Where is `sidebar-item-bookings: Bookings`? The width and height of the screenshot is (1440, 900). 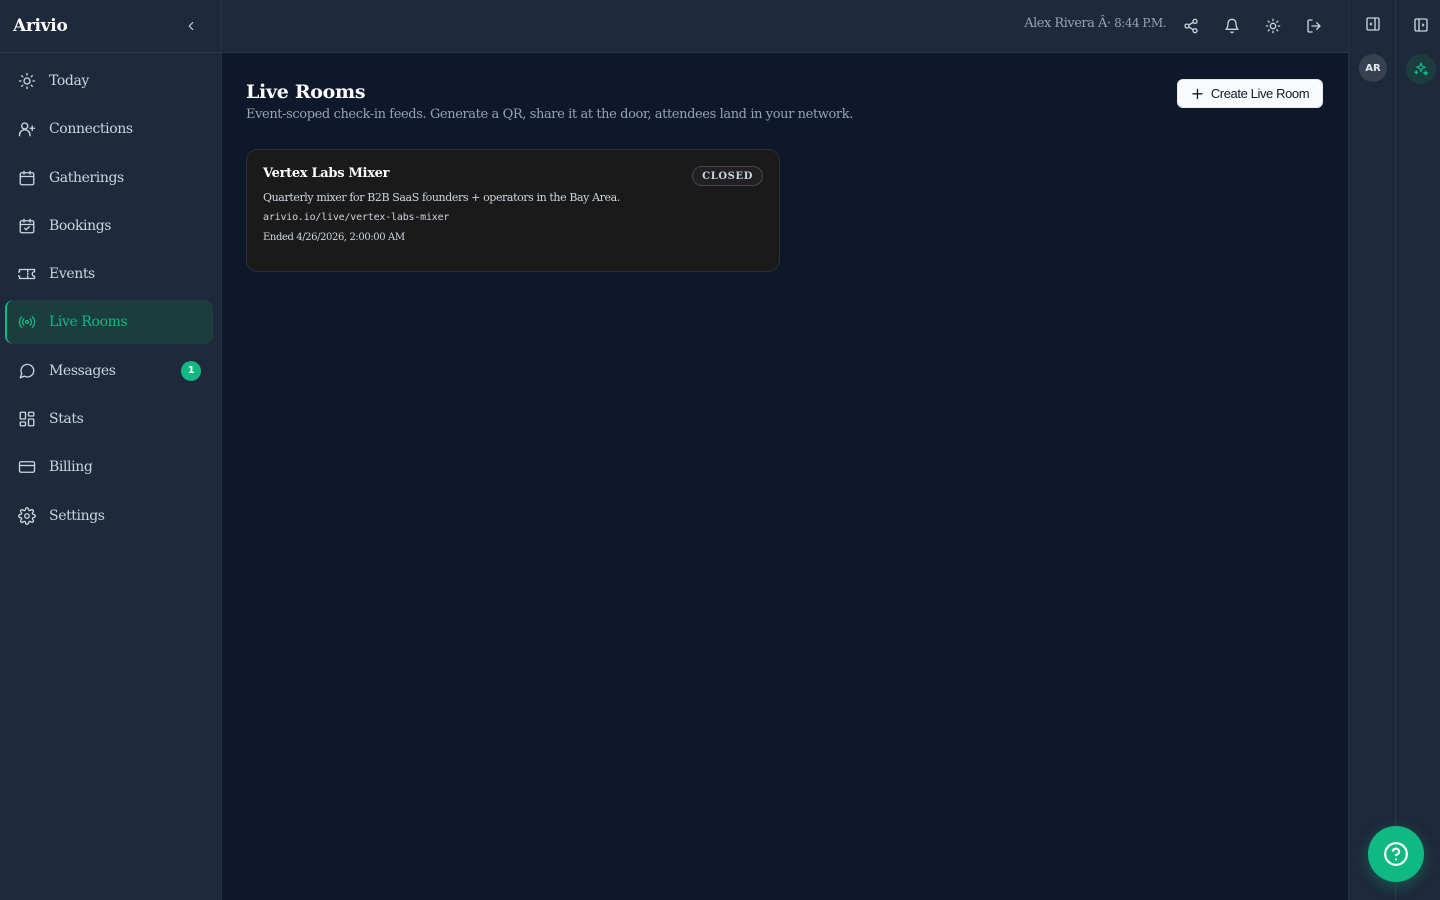 sidebar-item-bookings: Bookings is located at coordinates (109, 226).